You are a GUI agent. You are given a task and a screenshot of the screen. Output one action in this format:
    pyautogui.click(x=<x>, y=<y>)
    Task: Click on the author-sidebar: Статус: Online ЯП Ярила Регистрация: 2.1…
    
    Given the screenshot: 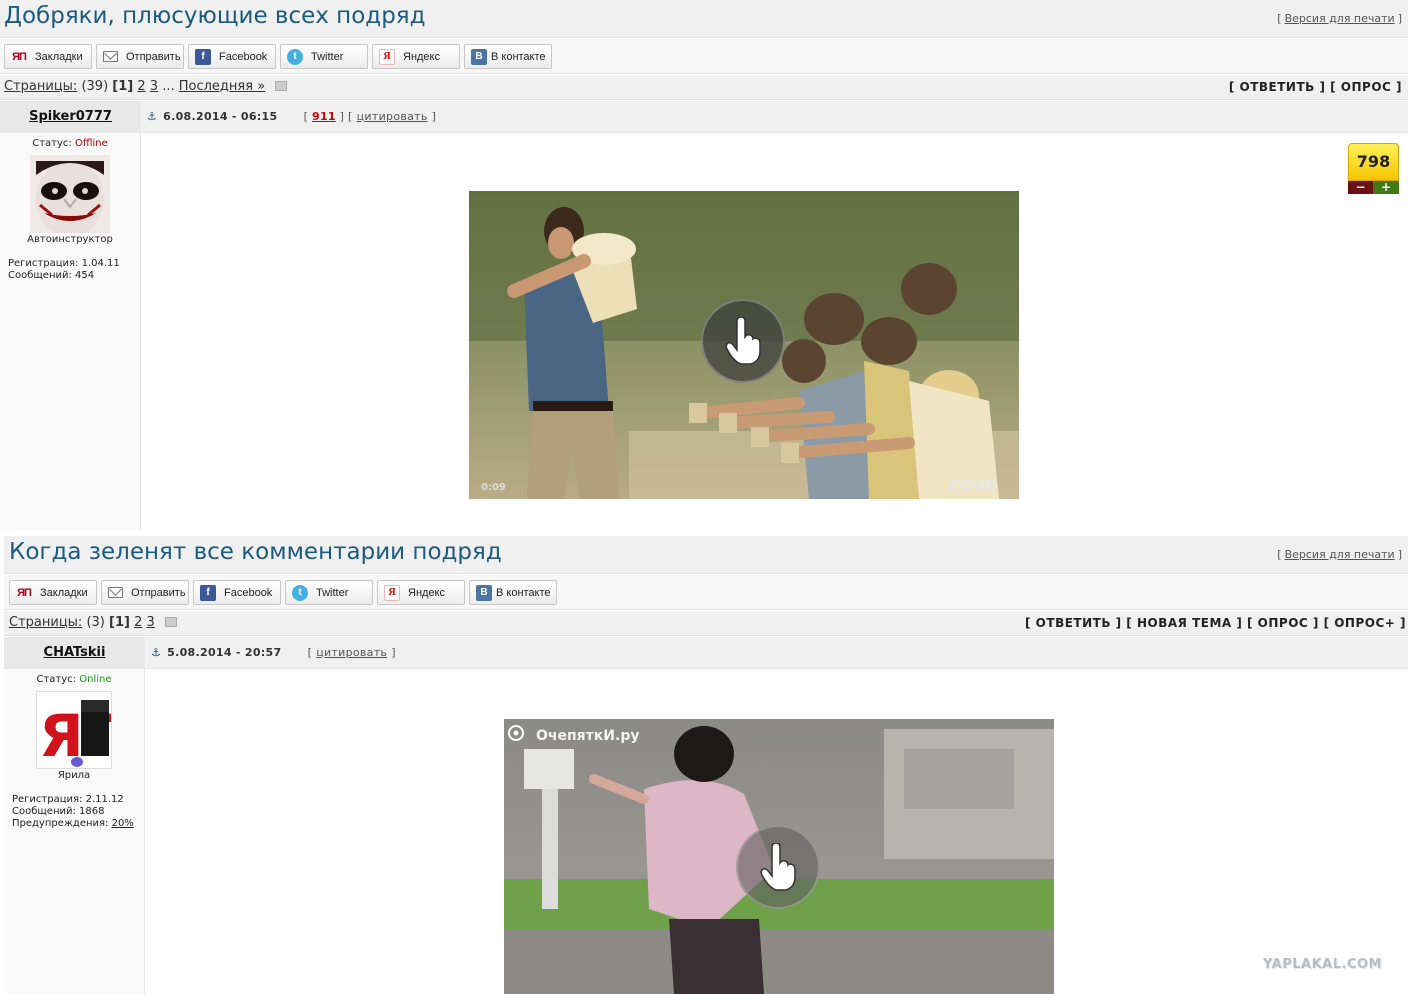 What is the action you would take?
    pyautogui.click(x=74, y=831)
    